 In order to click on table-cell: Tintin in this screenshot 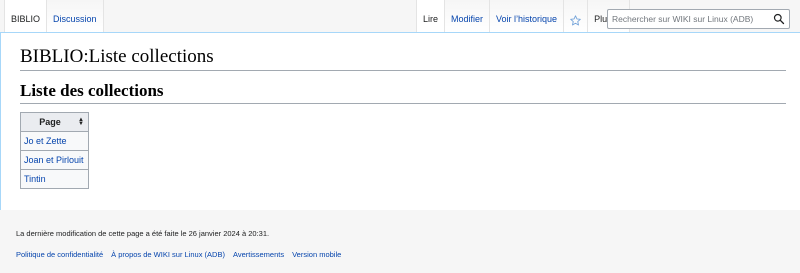, I will do `click(54, 179)`.